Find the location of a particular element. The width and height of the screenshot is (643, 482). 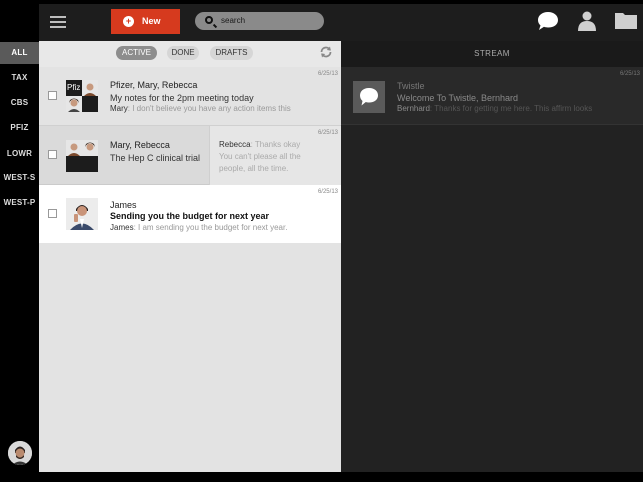

rail-item-all: ALL is located at coordinates (19, 53).